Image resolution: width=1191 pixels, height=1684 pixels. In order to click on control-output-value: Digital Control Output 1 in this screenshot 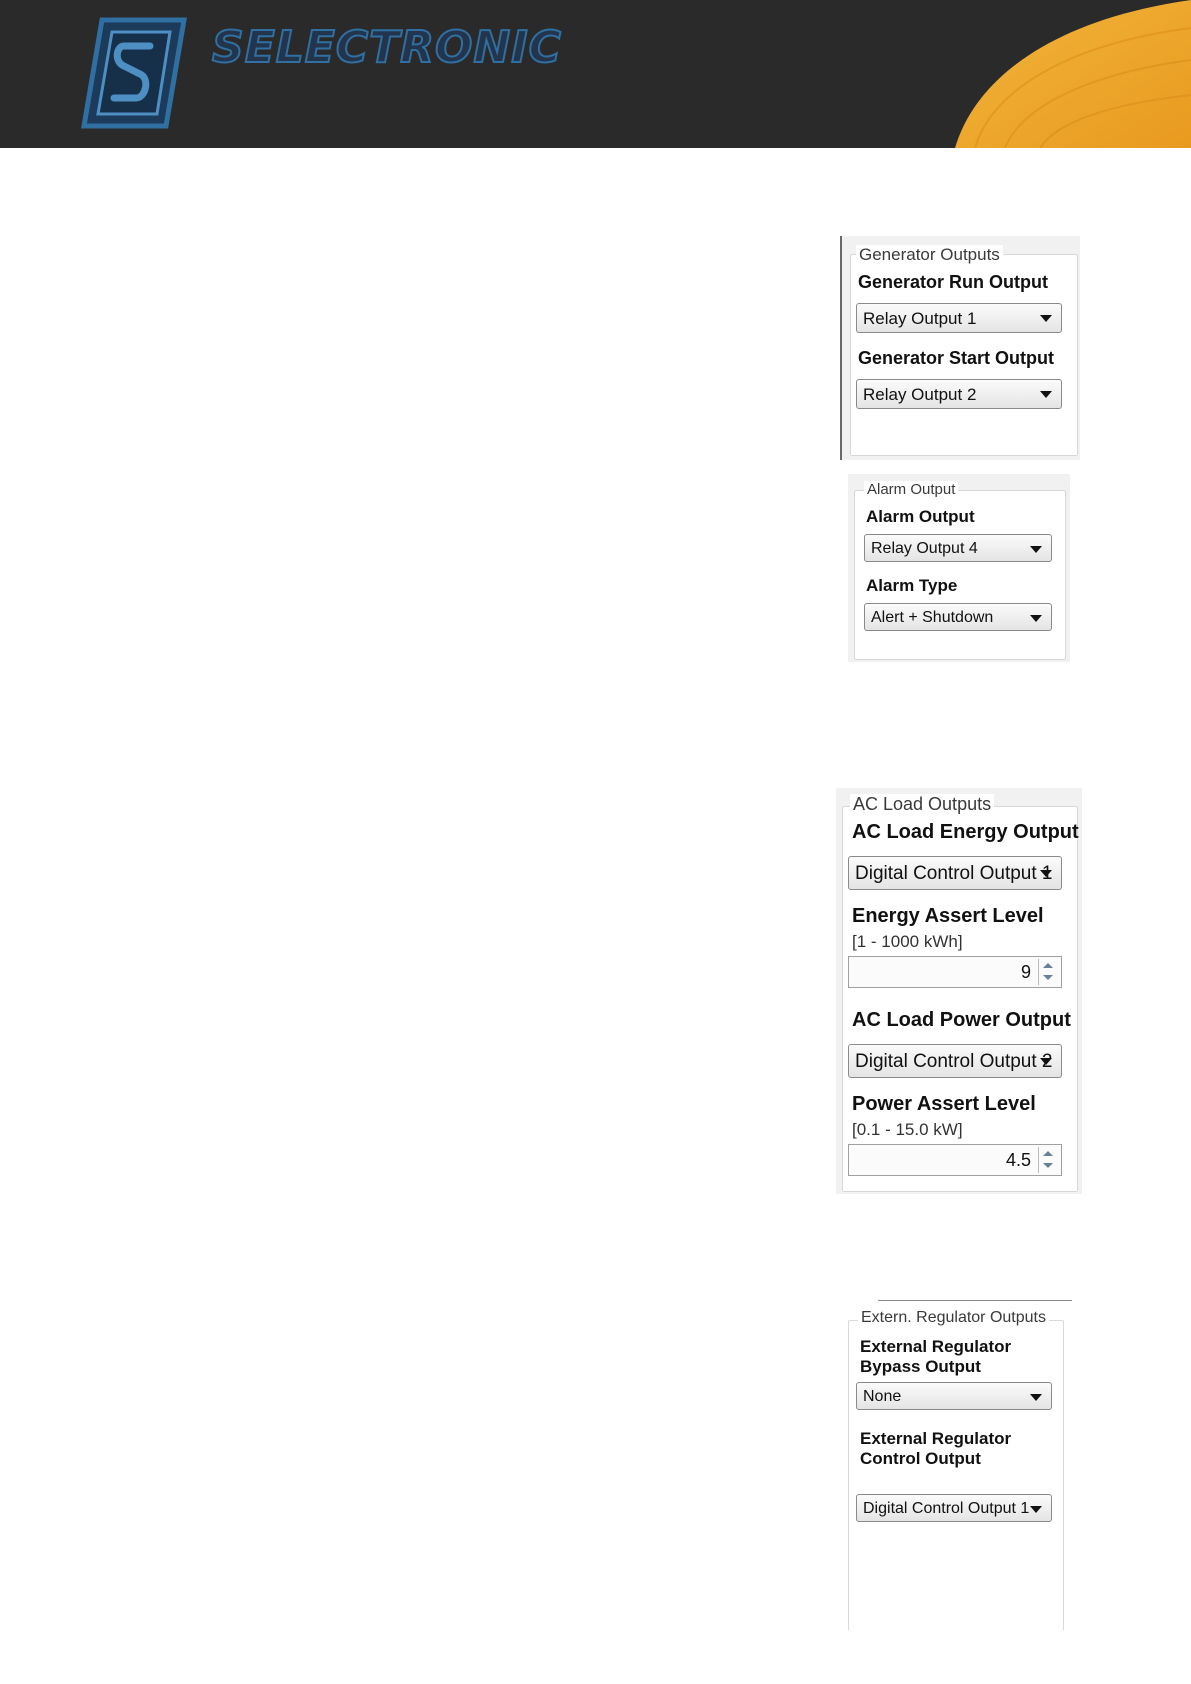, I will do `click(946, 1508)`.